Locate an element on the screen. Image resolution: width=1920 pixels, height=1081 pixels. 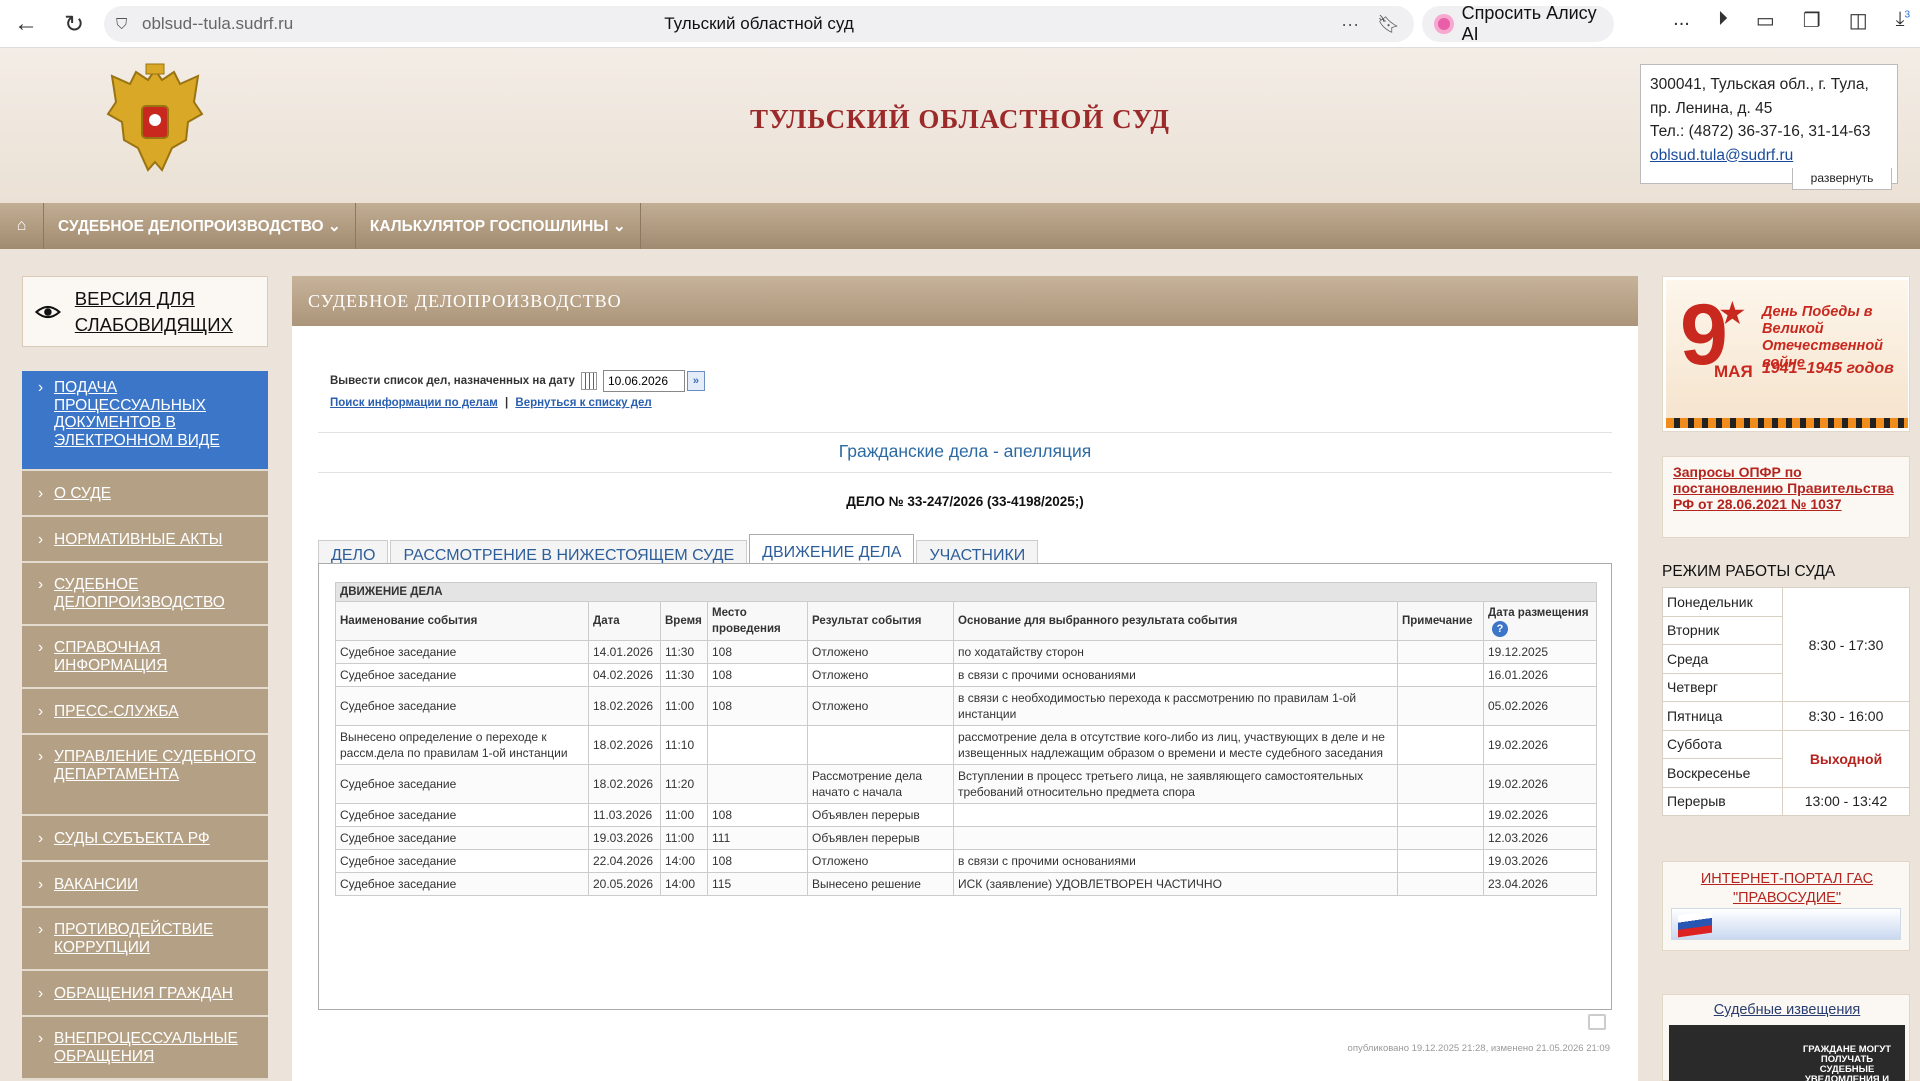
cell-date: 11.03.2026 is located at coordinates (624, 815).